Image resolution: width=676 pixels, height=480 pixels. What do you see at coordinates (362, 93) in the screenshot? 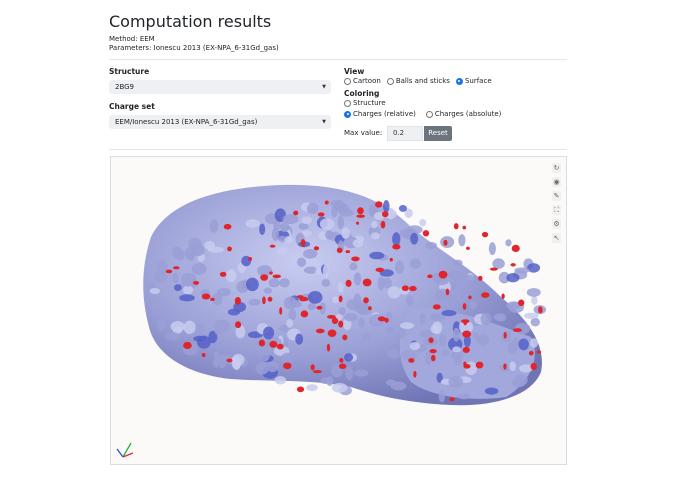
I see `coloring-label: Coloring` at bounding box center [362, 93].